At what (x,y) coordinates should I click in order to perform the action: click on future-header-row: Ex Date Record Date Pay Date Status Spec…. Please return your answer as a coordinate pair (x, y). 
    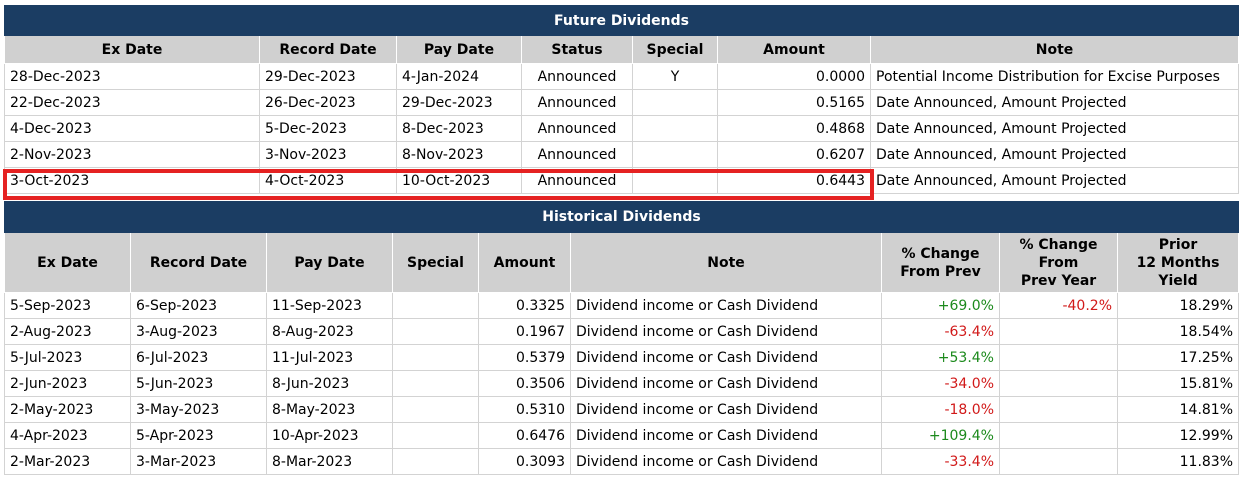
    Looking at the image, I should click on (622, 49).